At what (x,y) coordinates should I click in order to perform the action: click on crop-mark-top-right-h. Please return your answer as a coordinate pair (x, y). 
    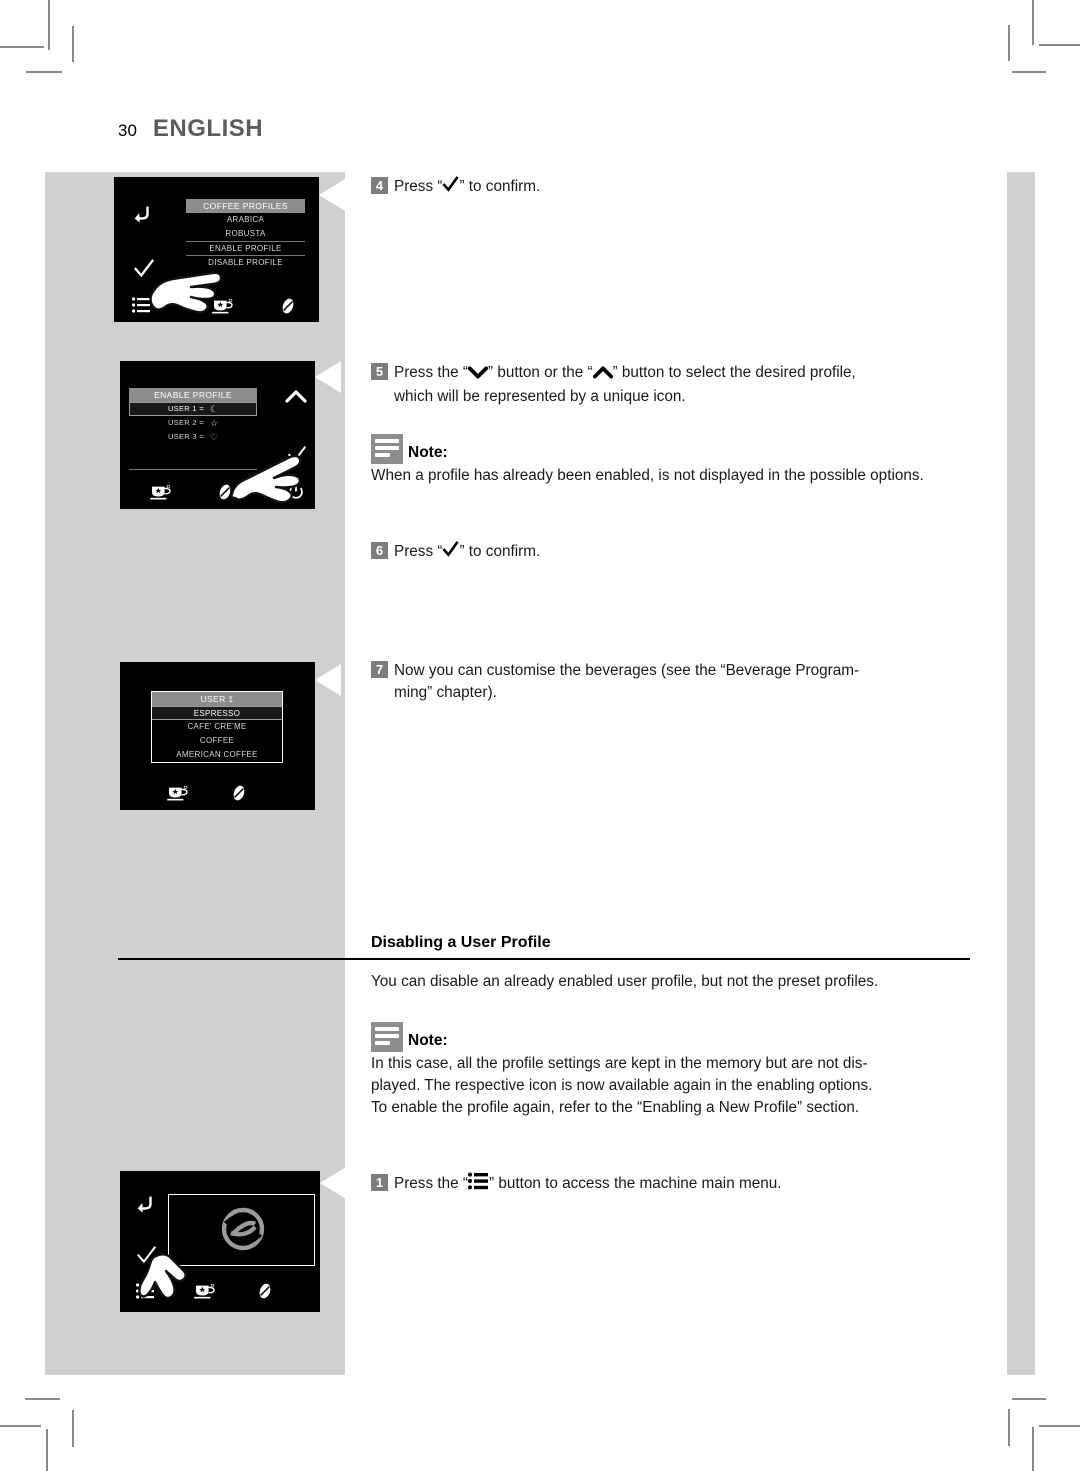
    Looking at the image, I should click on (1059, 45).